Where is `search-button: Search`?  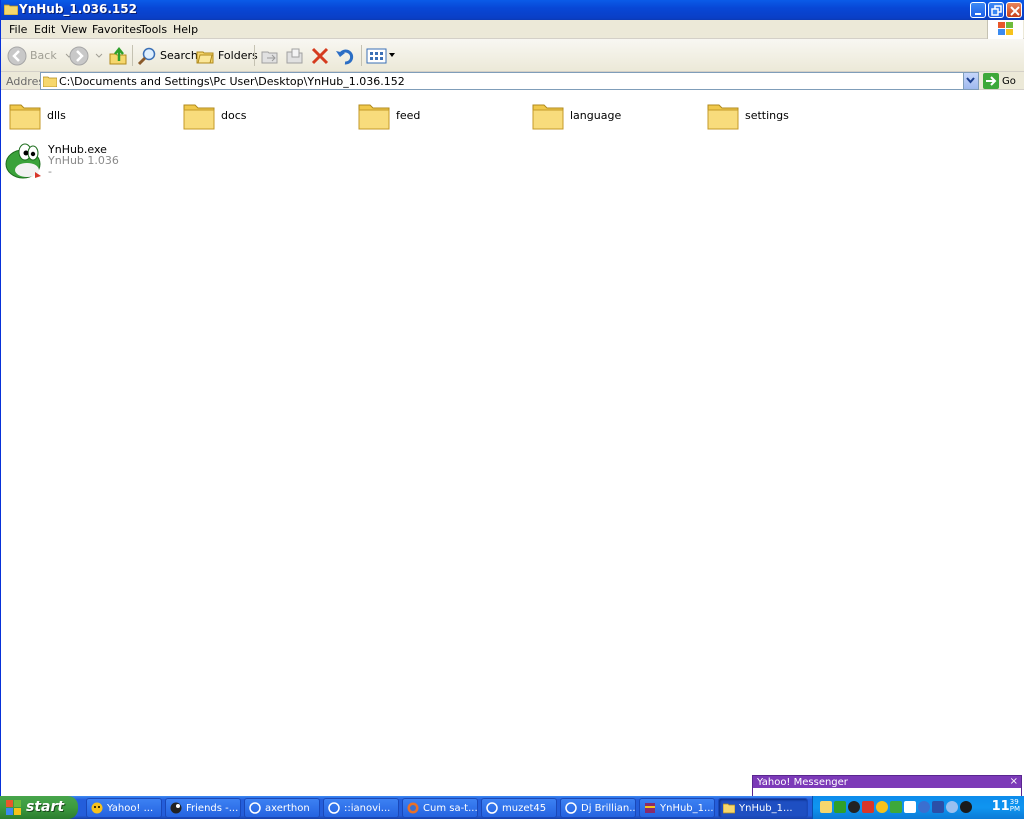 search-button: Search is located at coordinates (167, 55).